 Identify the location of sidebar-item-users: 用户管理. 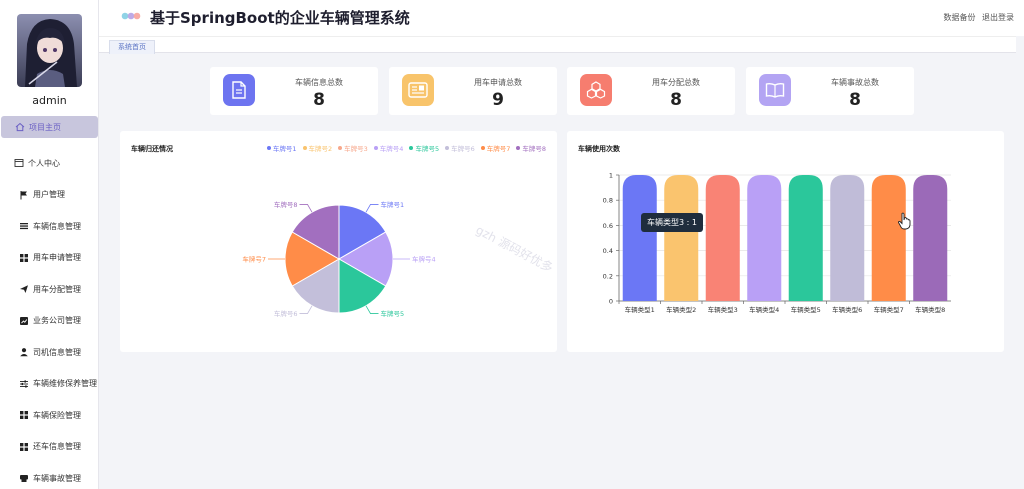
(49, 195).